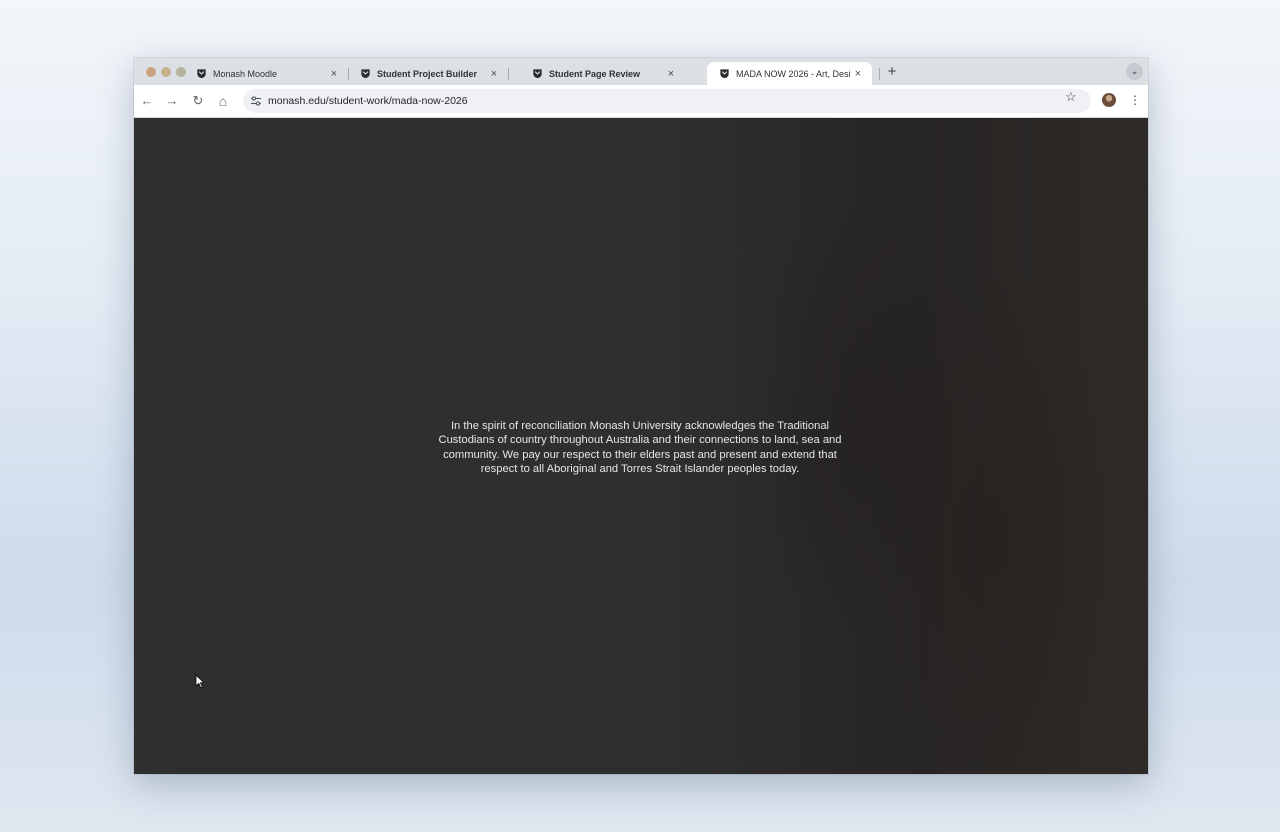 This screenshot has height=832, width=1280. What do you see at coordinates (892, 72) in the screenshot?
I see `new-tab-button: +` at bounding box center [892, 72].